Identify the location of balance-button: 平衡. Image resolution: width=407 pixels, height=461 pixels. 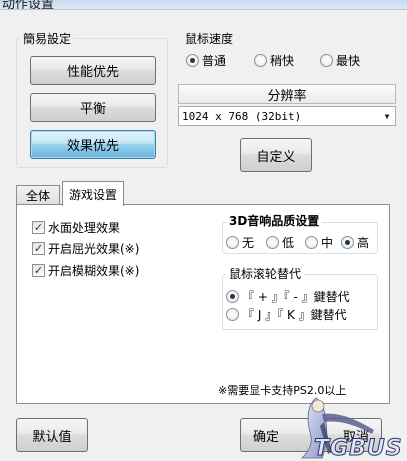
(93, 107).